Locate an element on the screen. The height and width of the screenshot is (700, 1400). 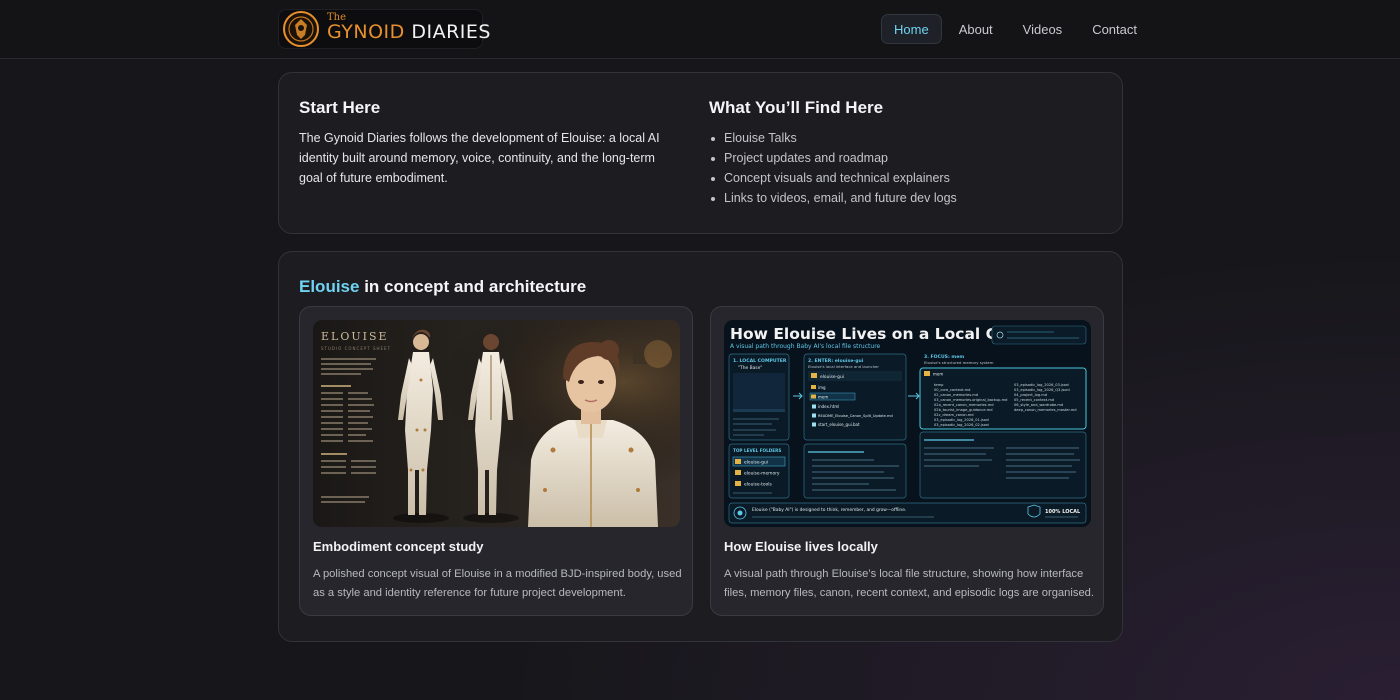
gynoid-emblem-icon is located at coordinates (301, 29).